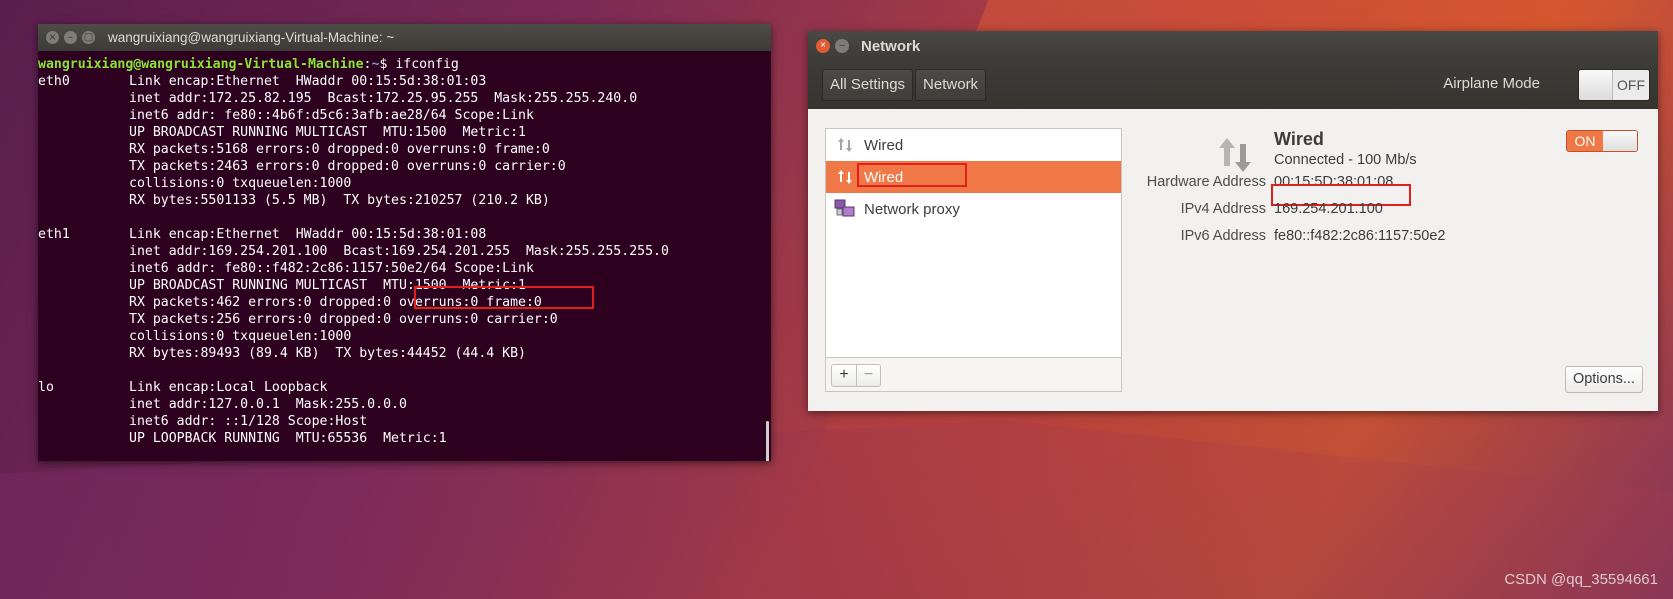 This screenshot has height=599, width=1673. Describe the element at coordinates (891, 46) in the screenshot. I see `window-title: Network` at that location.